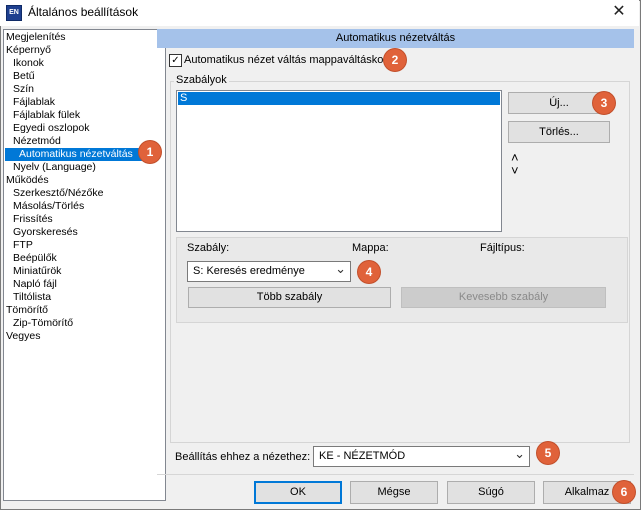 This screenshot has height=510, width=641. I want to click on tree-item: Szín, so click(23, 89).